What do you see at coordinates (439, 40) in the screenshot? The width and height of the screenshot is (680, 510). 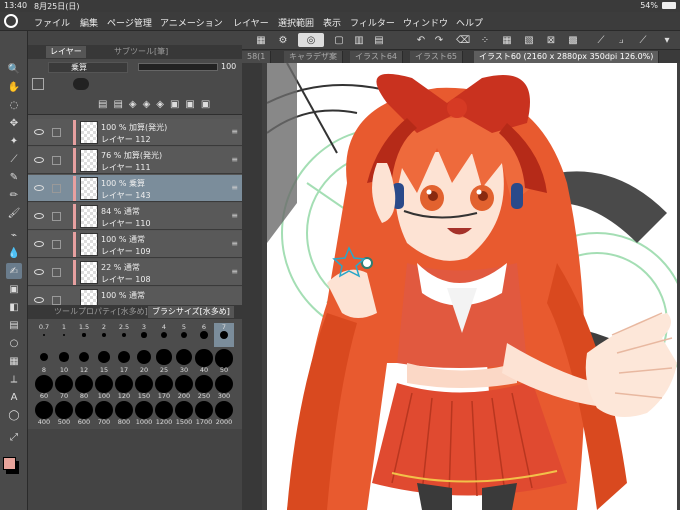 I see `redo-icon: ↷` at bounding box center [439, 40].